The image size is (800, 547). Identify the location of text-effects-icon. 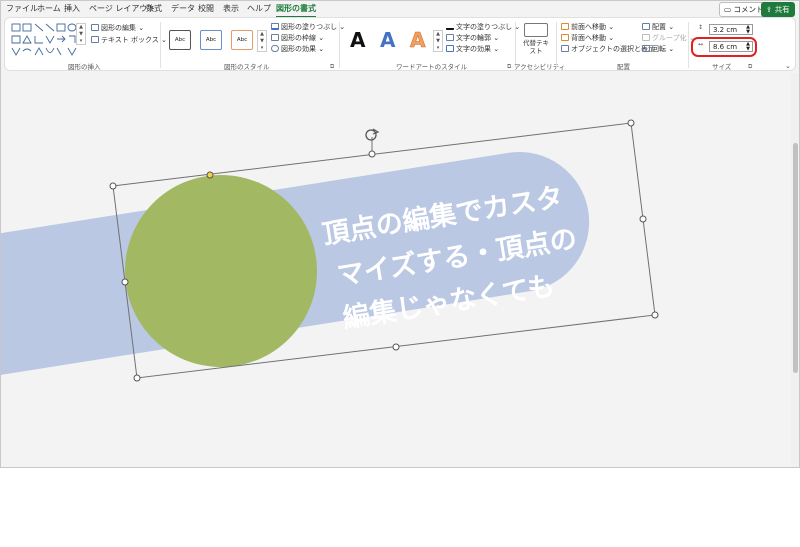
(450, 48).